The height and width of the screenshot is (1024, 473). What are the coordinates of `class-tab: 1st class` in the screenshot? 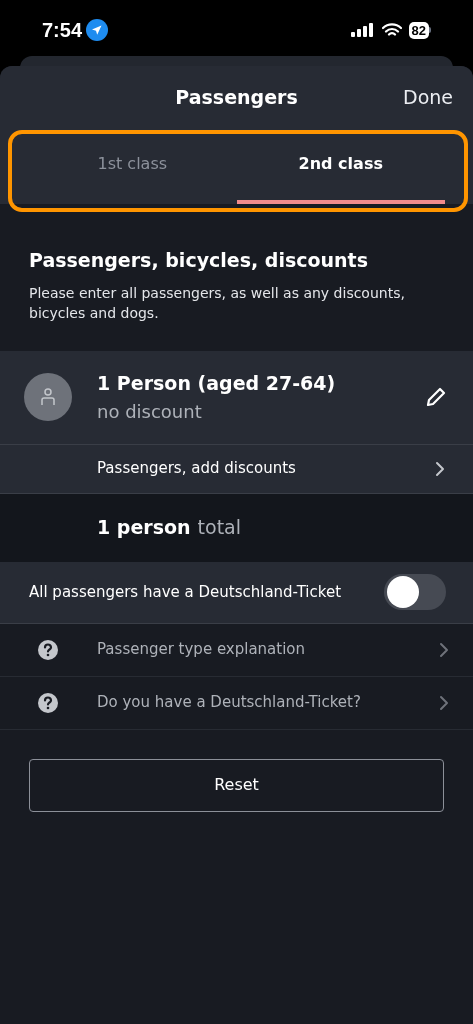 It's located at (132, 166).